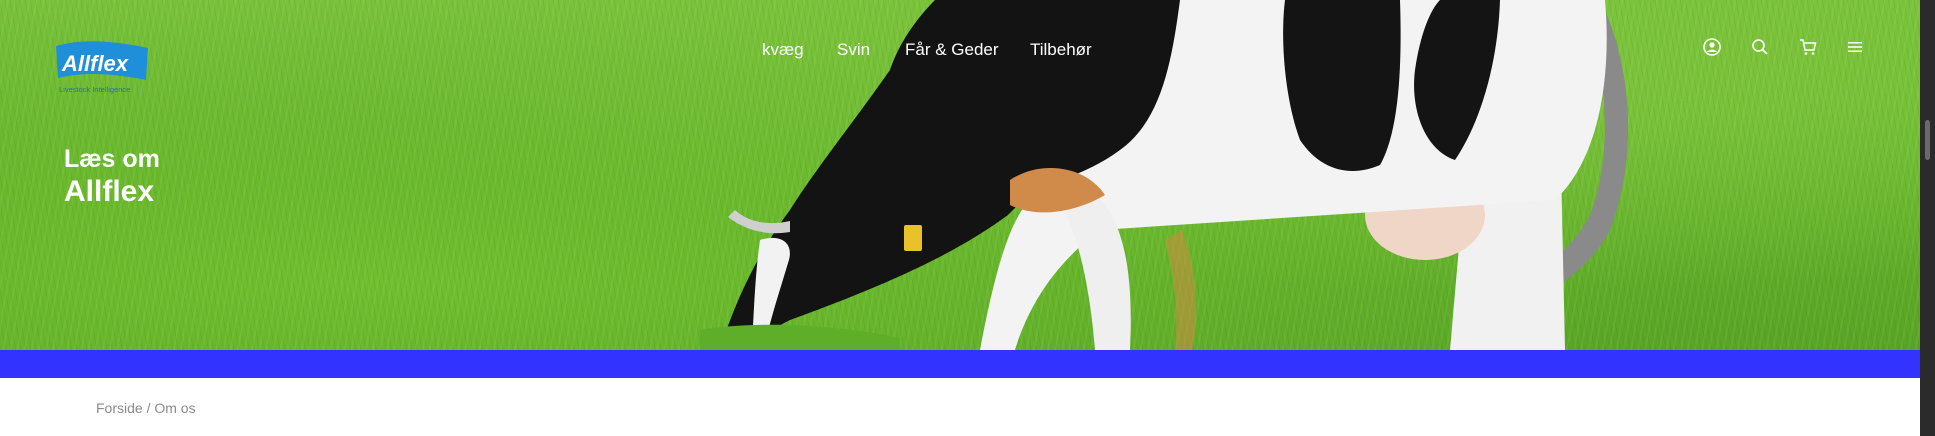 The width and height of the screenshot is (1935, 436). I want to click on search-icon, so click(1760, 47).